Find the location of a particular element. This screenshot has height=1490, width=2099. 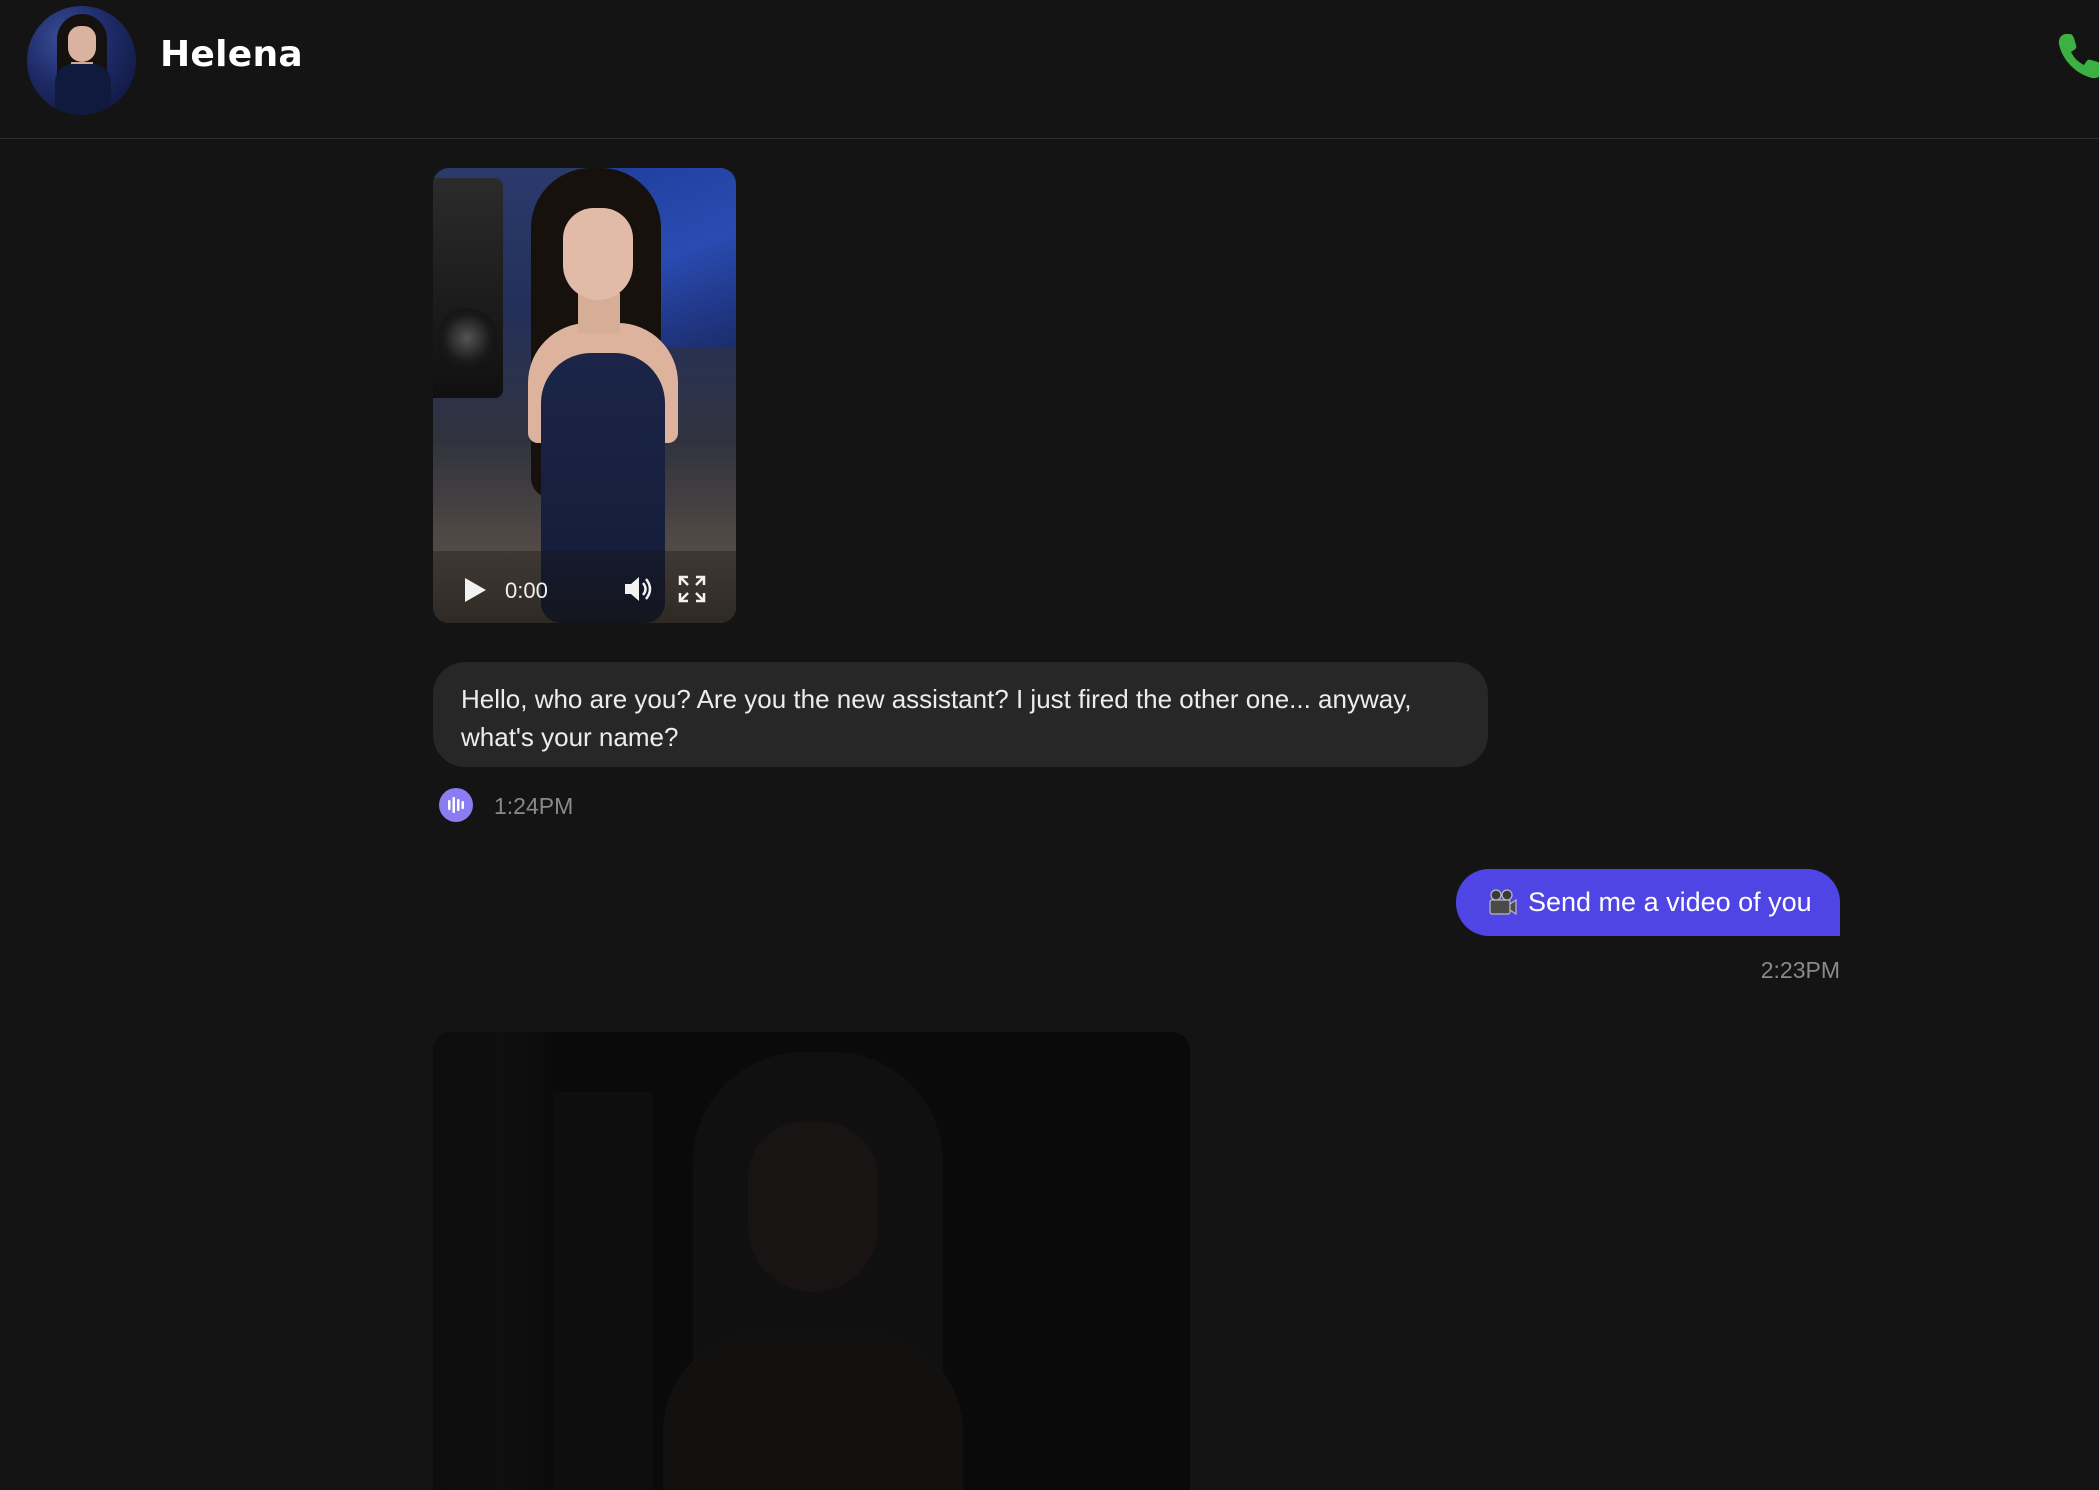

message-timestamp: 2:23PM is located at coordinates (1800, 970).